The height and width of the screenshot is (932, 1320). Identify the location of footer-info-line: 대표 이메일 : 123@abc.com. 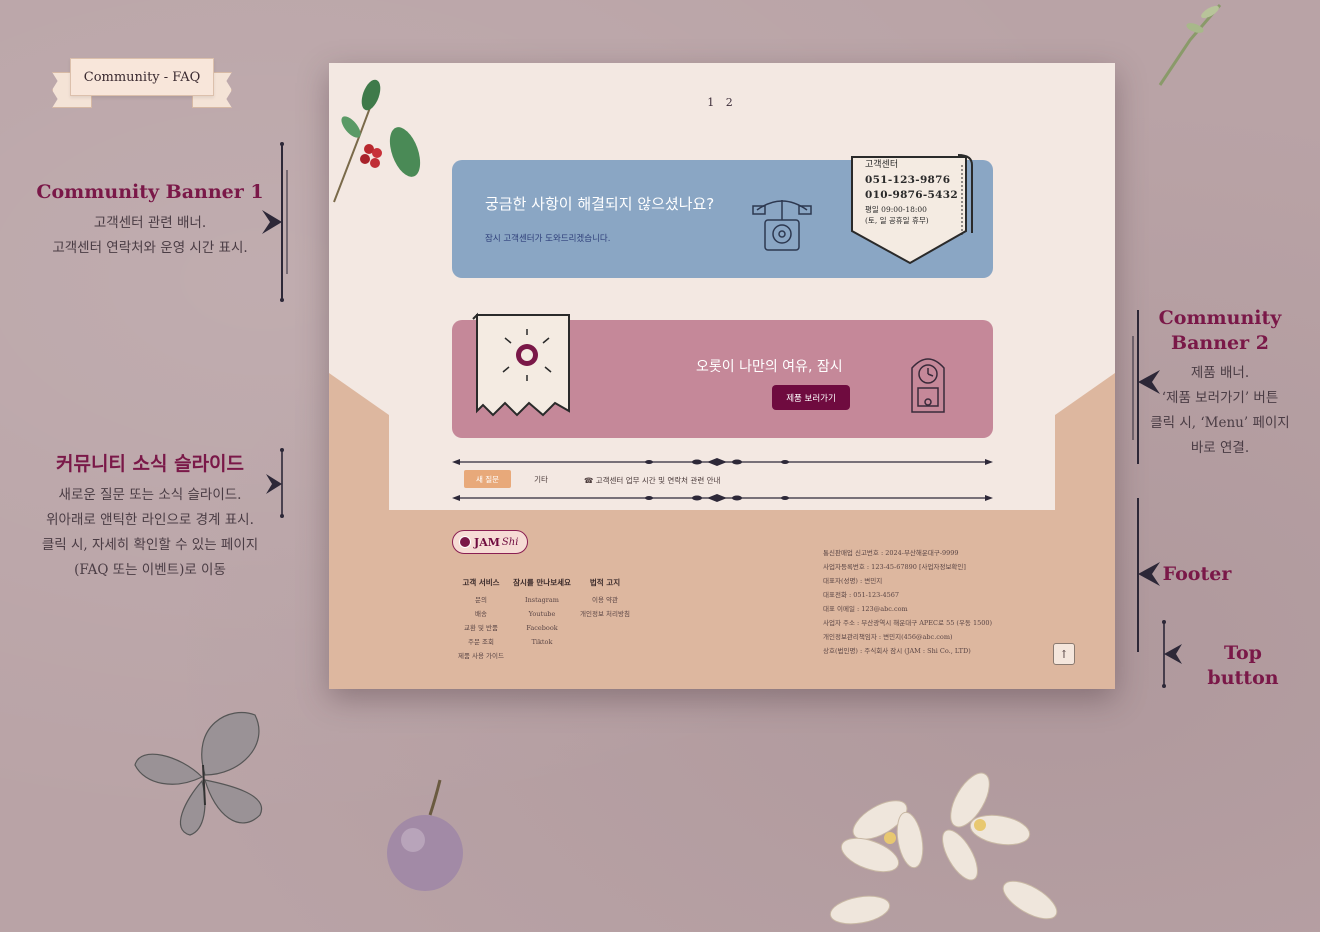
(865, 609).